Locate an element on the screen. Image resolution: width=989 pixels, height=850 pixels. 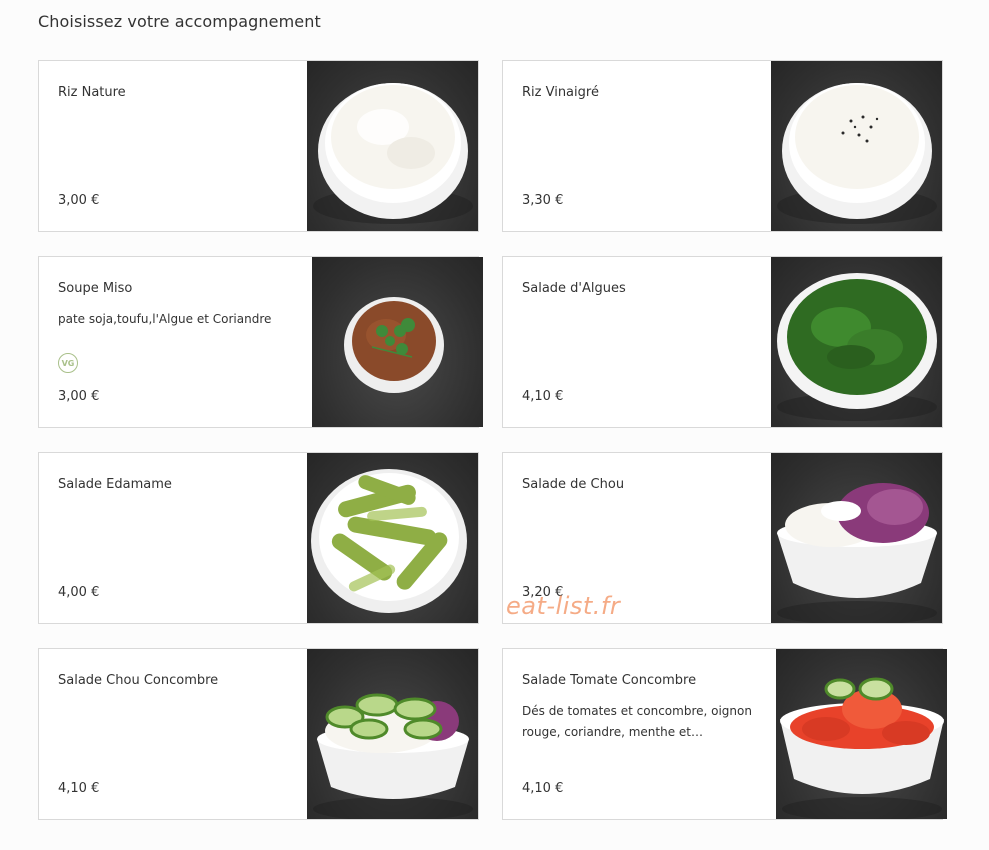
card-body: Riz Nature 3,00 € is located at coordinates (173, 146).